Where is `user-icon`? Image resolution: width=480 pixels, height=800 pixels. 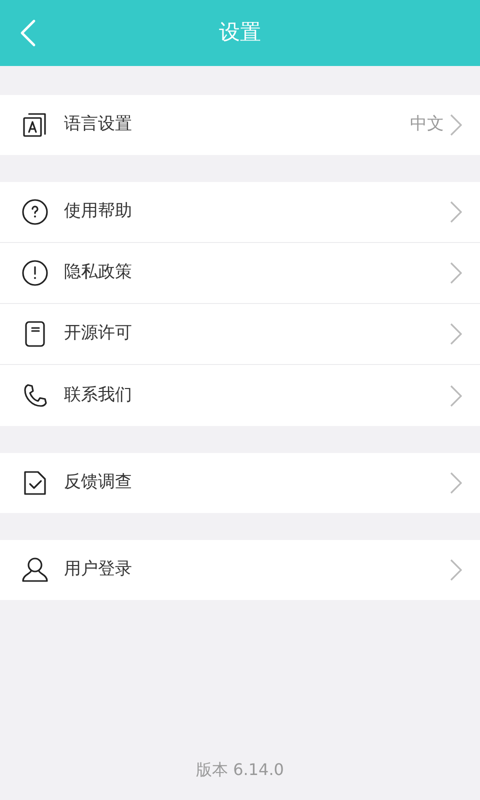
user-icon is located at coordinates (35, 570).